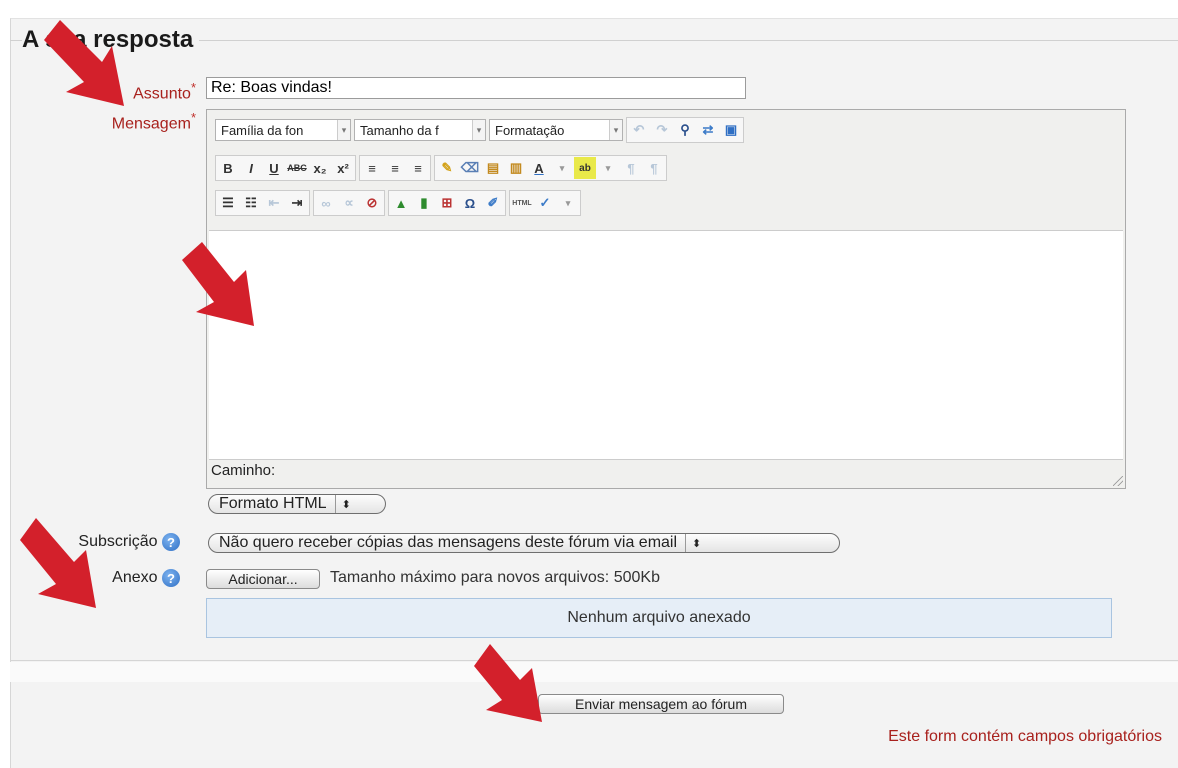  I want to click on redo-icon: ↷, so click(662, 130).